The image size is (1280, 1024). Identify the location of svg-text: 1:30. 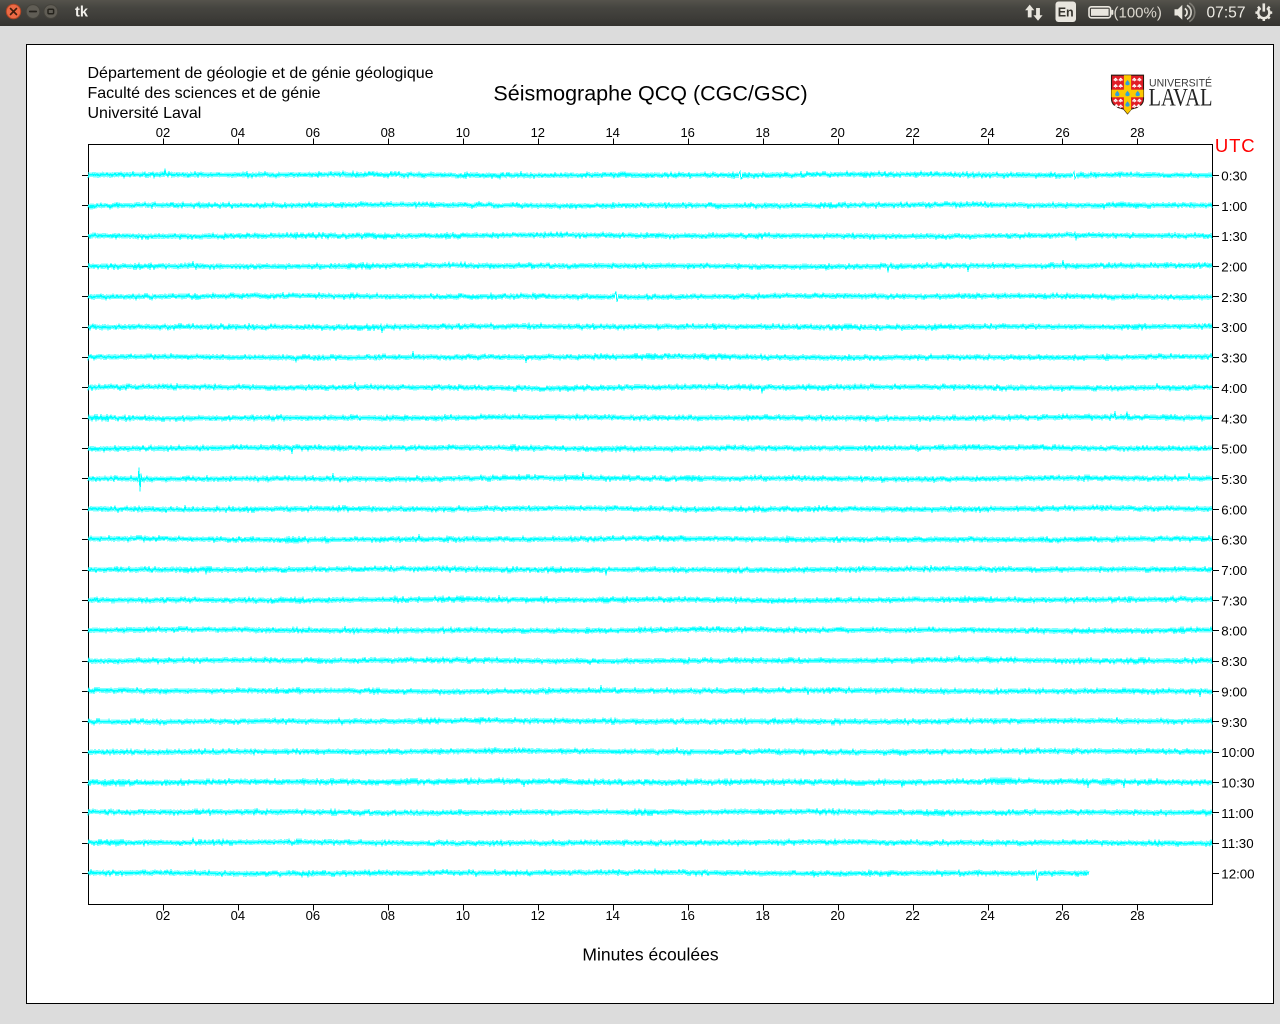
(1234, 236).